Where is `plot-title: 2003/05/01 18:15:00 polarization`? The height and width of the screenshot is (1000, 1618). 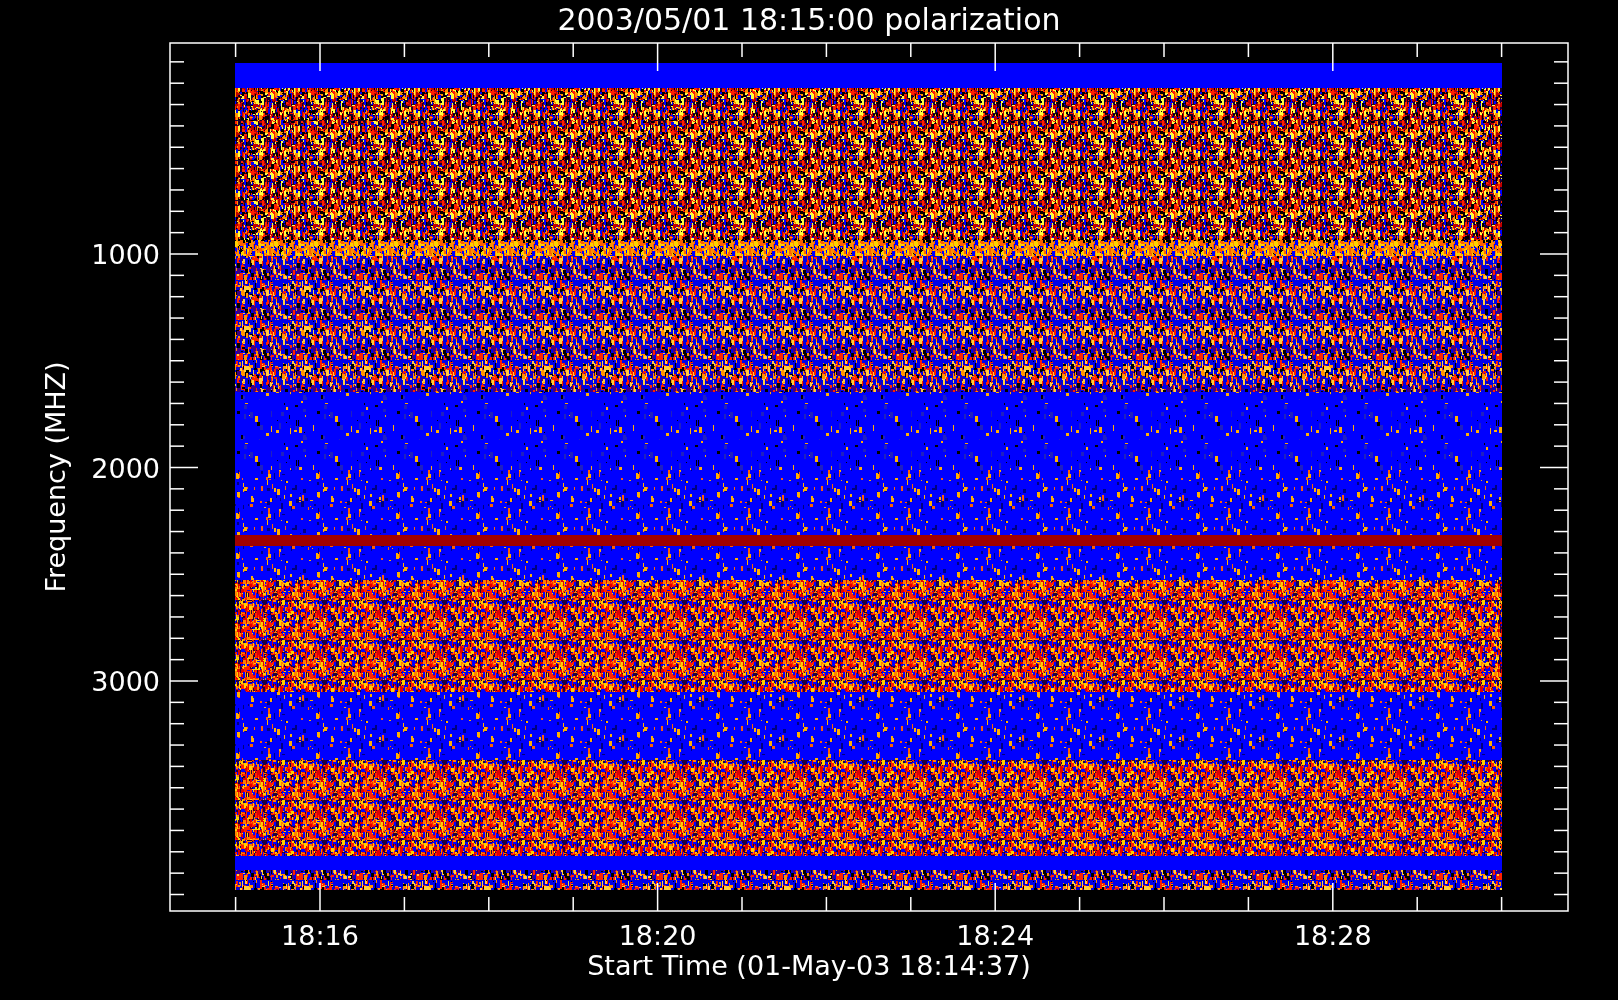 plot-title: 2003/05/01 18:15:00 polarization is located at coordinates (809, 19).